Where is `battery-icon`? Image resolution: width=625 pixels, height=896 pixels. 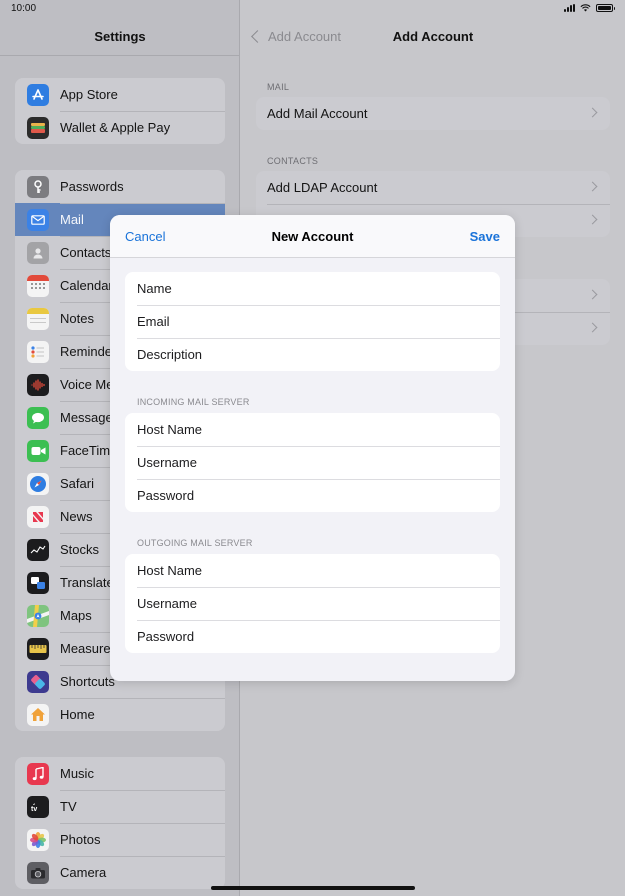 battery-icon is located at coordinates (605, 8).